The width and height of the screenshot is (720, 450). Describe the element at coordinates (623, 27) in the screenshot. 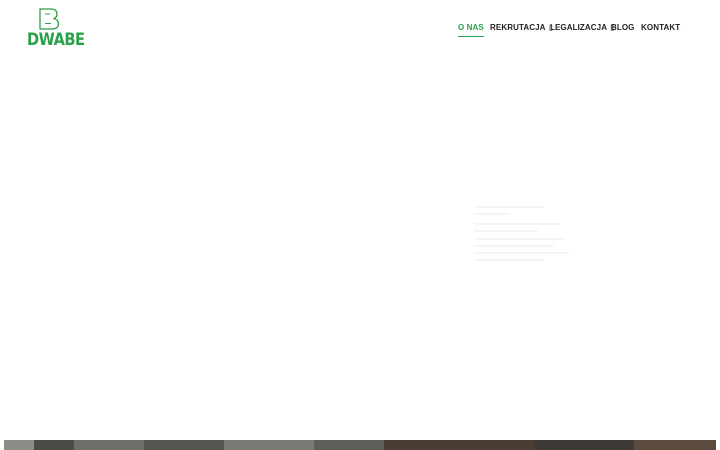

I see `nav-item-label: BLOG` at that location.